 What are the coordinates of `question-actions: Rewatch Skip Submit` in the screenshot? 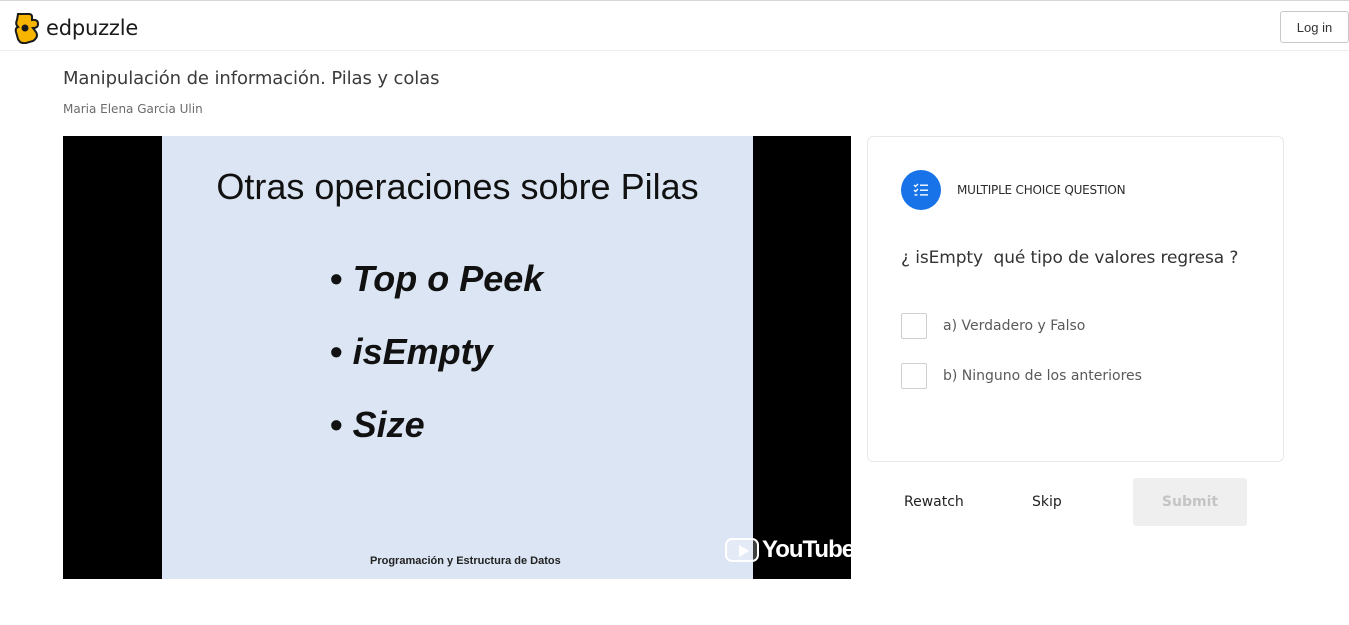 It's located at (1075, 502).